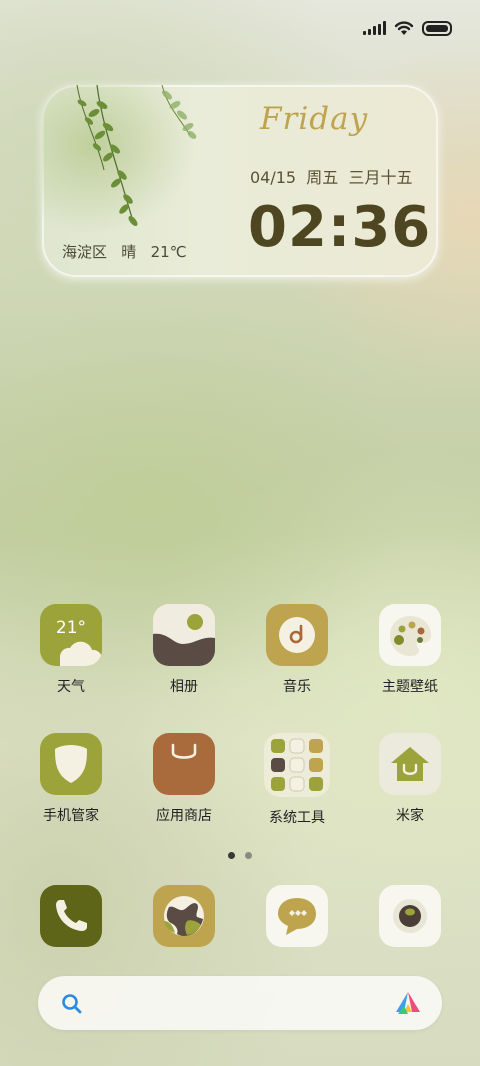  I want to click on folder-icon, so click(297, 765).